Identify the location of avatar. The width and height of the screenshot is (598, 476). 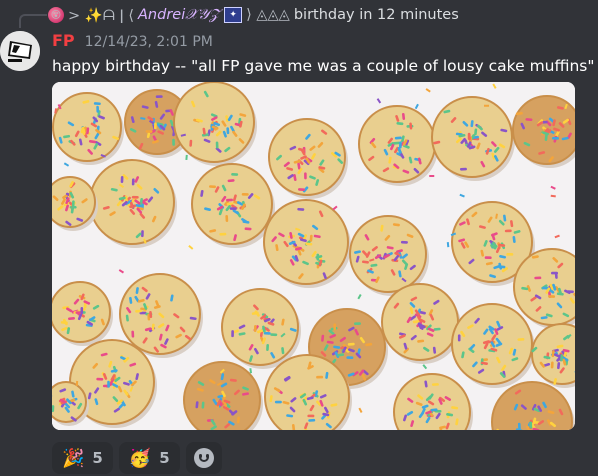
(20, 51).